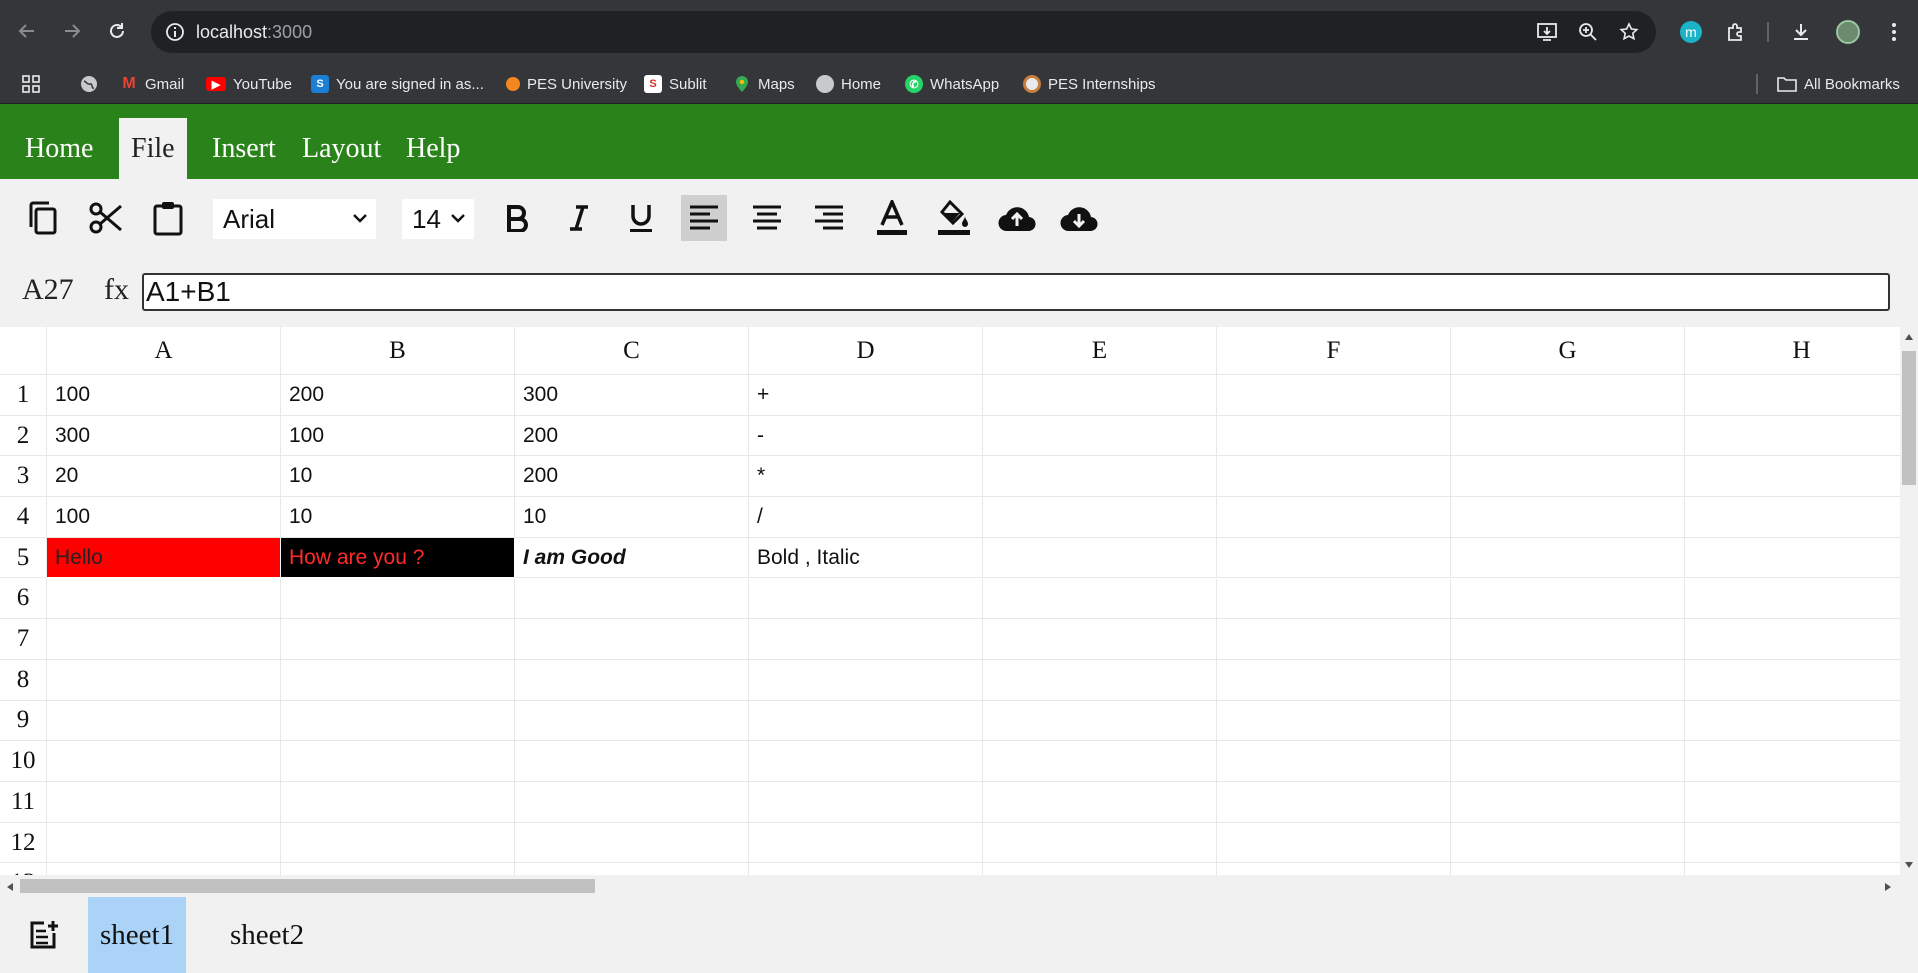  Describe the element at coordinates (903, 32) in the screenshot. I see `address-bar: localhost:3000` at that location.